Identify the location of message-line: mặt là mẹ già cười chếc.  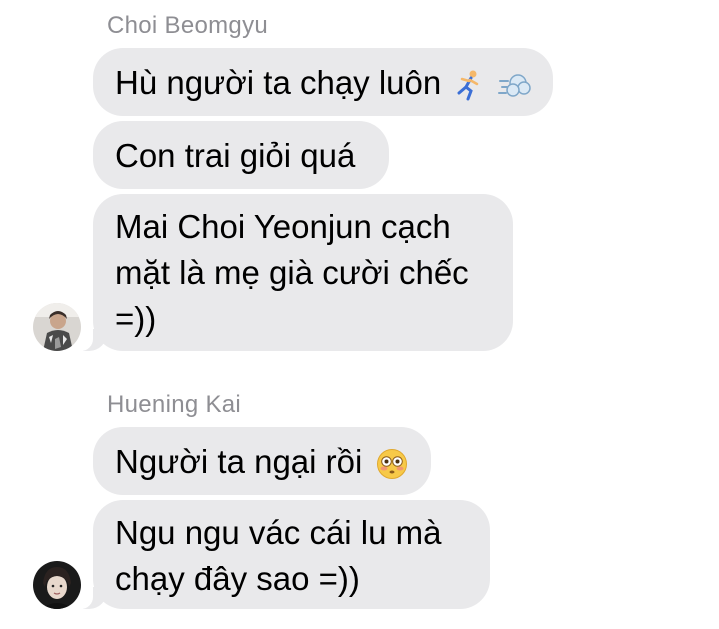
(292, 272).